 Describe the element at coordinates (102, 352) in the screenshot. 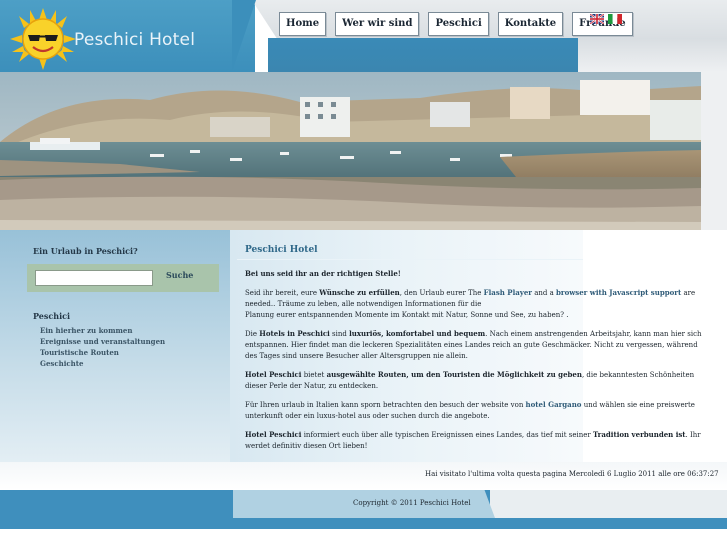

I see `sidebar-link-routes: Touristische Routen` at that location.